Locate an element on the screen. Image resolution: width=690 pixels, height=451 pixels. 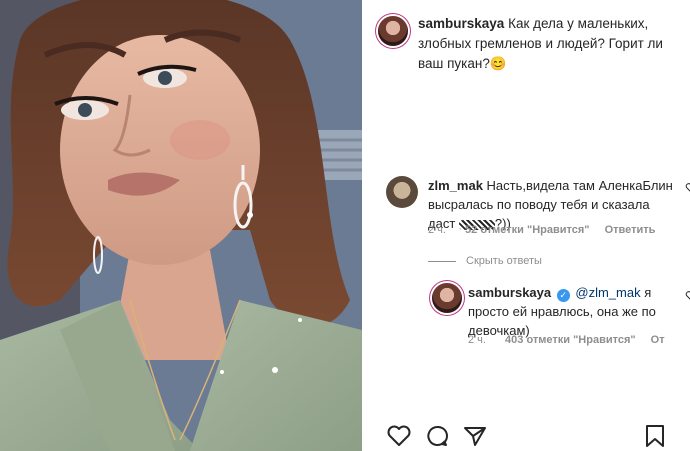
comment-avatar is located at coordinates (402, 192).